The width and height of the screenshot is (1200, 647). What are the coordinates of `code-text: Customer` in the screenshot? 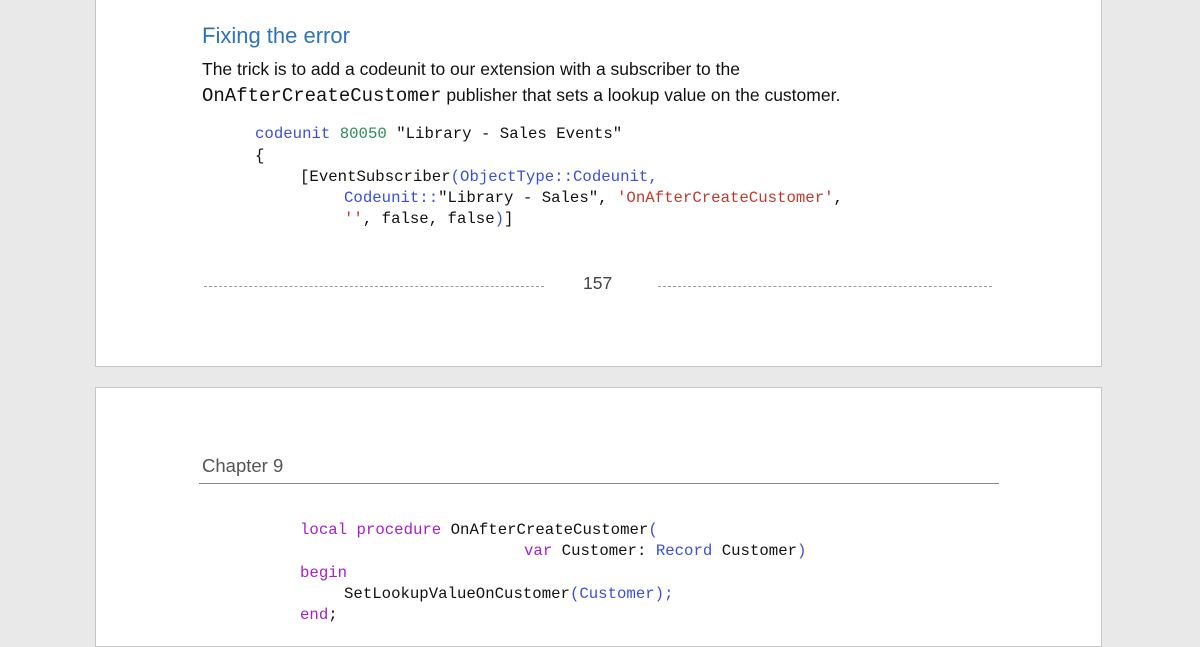 It's located at (755, 551).